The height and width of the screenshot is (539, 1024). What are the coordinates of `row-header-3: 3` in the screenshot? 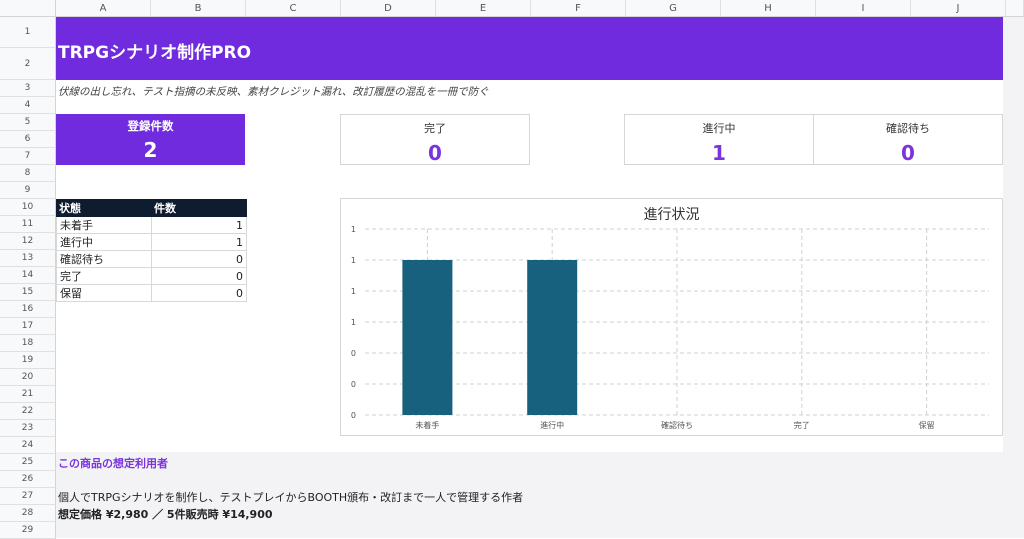 It's located at (28, 88).